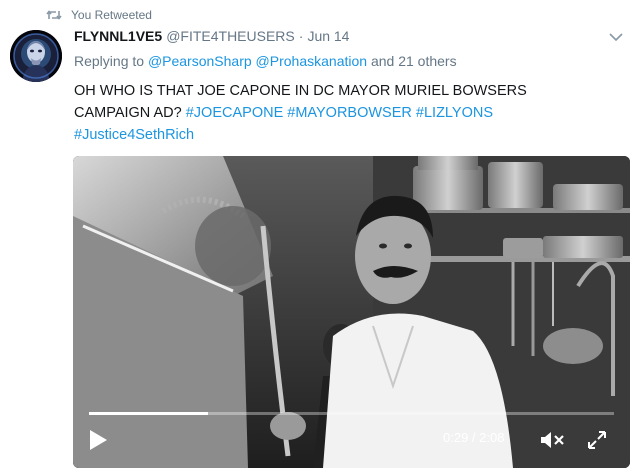 The width and height of the screenshot is (638, 476). I want to click on avatar-image, so click(36, 56).